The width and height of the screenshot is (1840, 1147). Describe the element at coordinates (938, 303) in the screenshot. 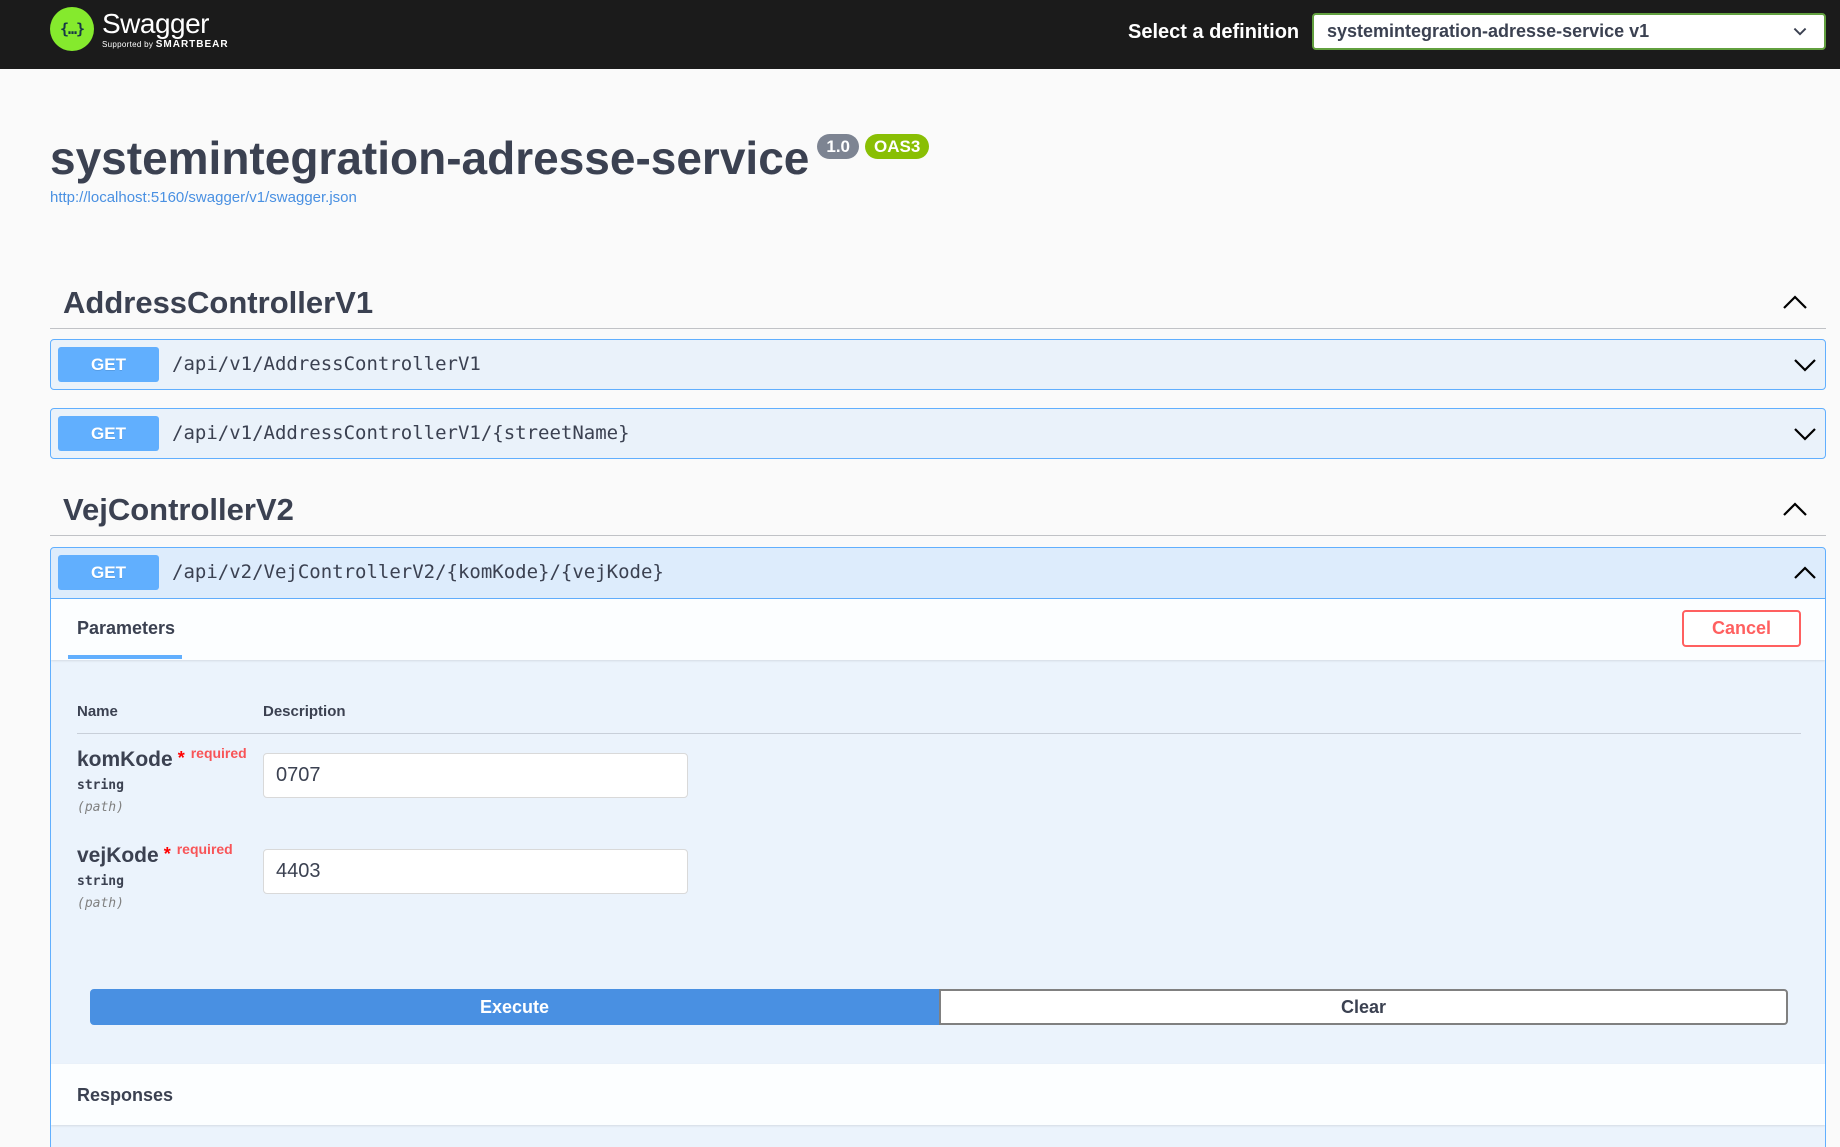

I see `tag-section-addresscontrollerv1: AddressControllerV1` at that location.